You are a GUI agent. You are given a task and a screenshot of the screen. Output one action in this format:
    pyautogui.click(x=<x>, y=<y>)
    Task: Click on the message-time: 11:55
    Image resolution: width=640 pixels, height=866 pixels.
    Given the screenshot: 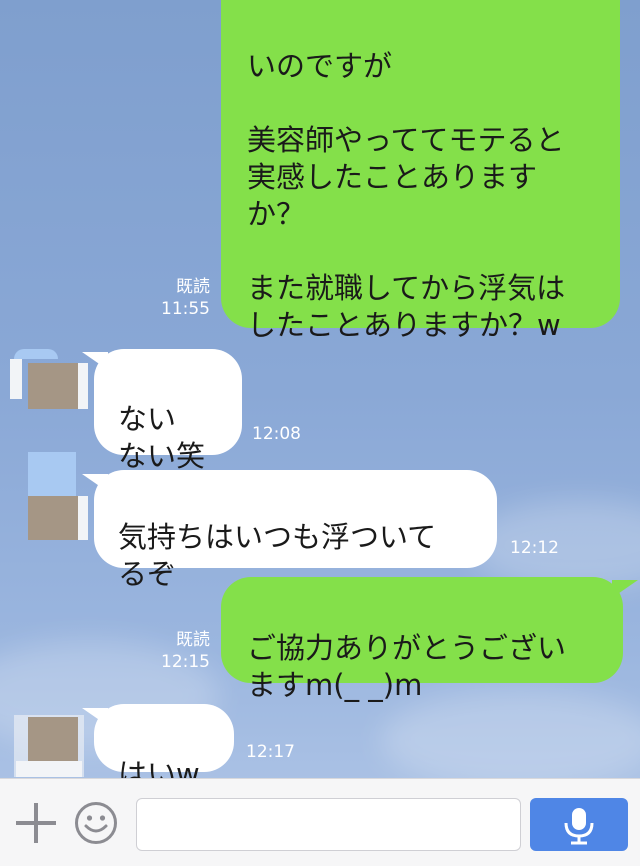 What is the action you would take?
    pyautogui.click(x=185, y=309)
    